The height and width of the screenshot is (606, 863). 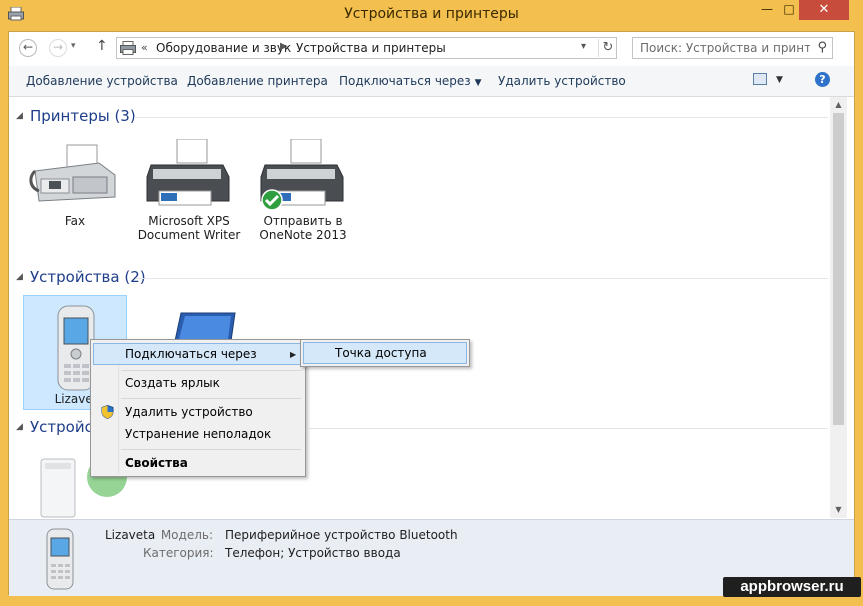 What do you see at coordinates (303, 228) in the screenshot?
I see `printer-label: Отправить в OneNote 2013` at bounding box center [303, 228].